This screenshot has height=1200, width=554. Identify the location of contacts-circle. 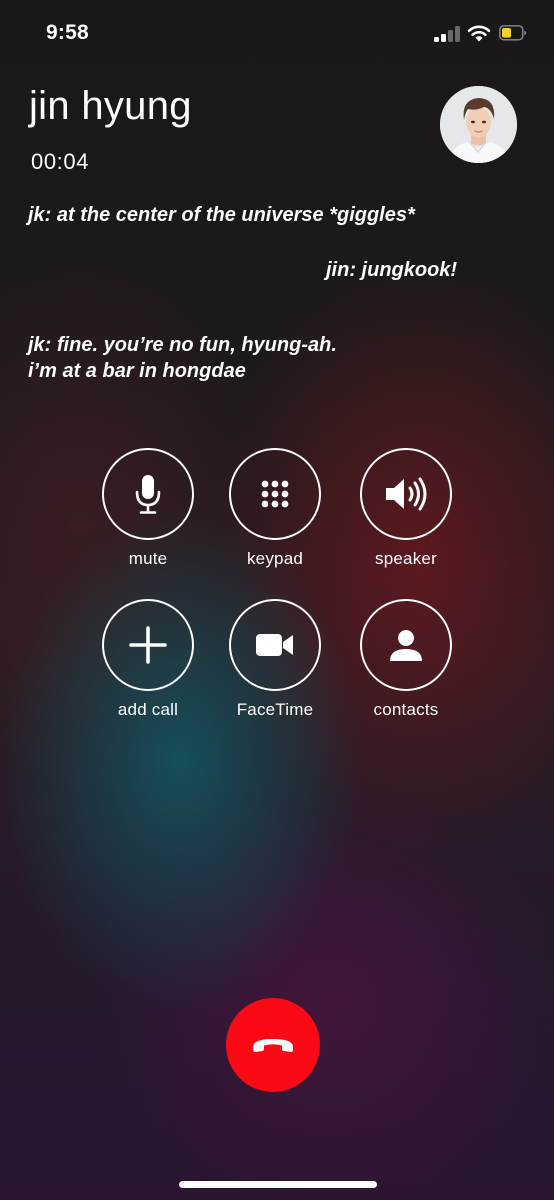
(406, 645).